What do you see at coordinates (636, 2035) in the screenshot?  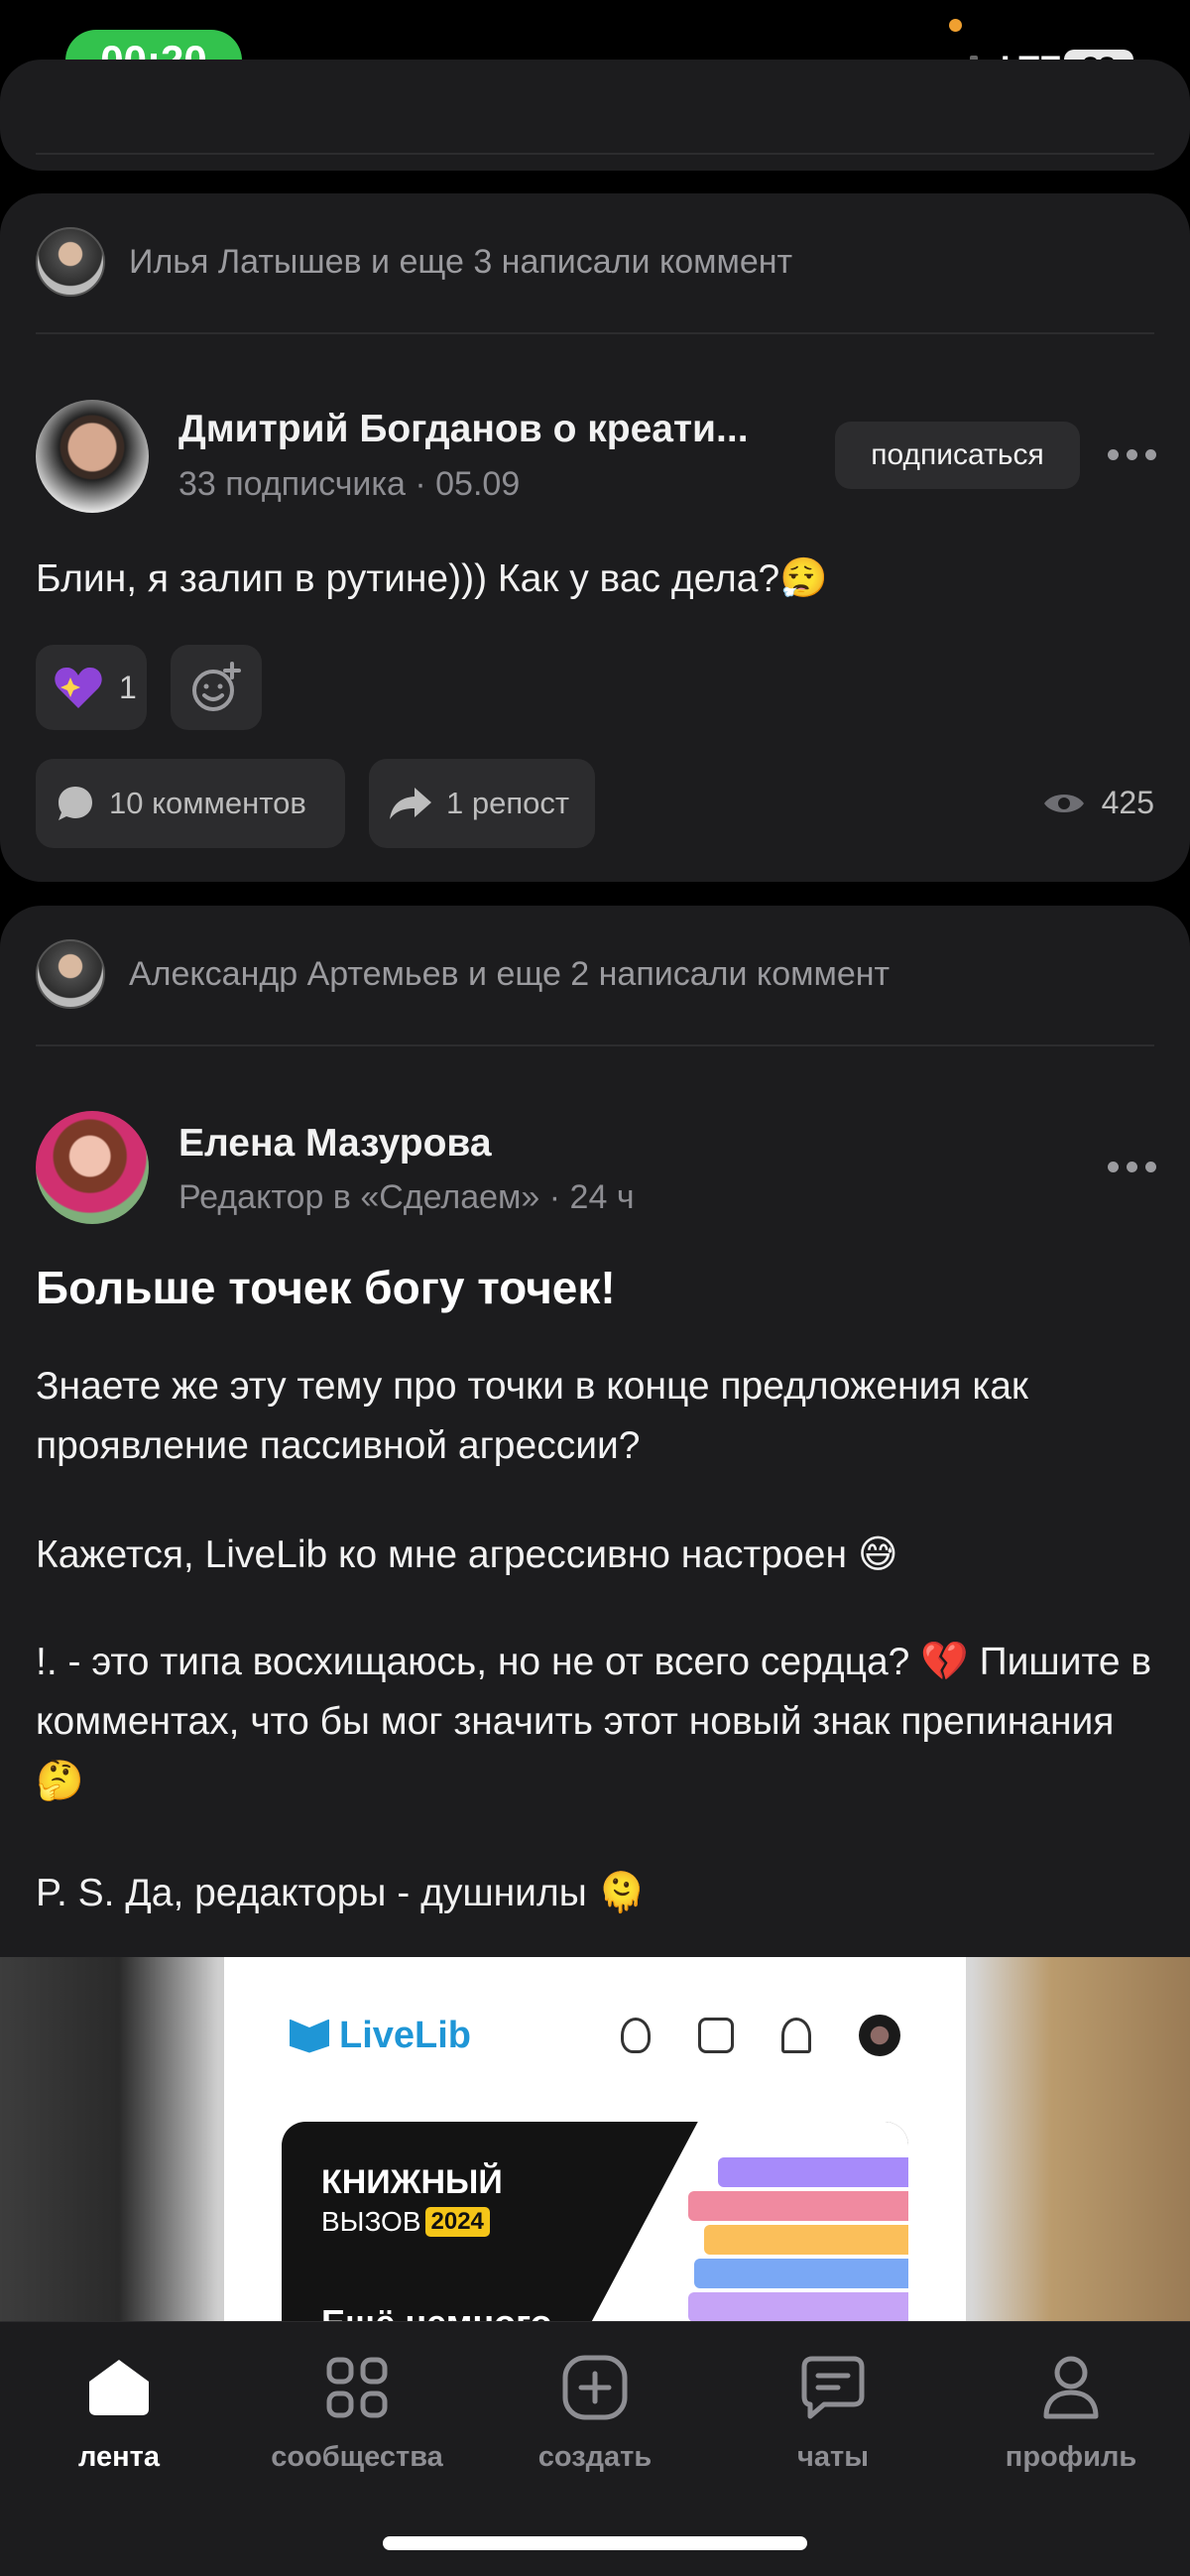 I see `lightbulb-icon` at bounding box center [636, 2035].